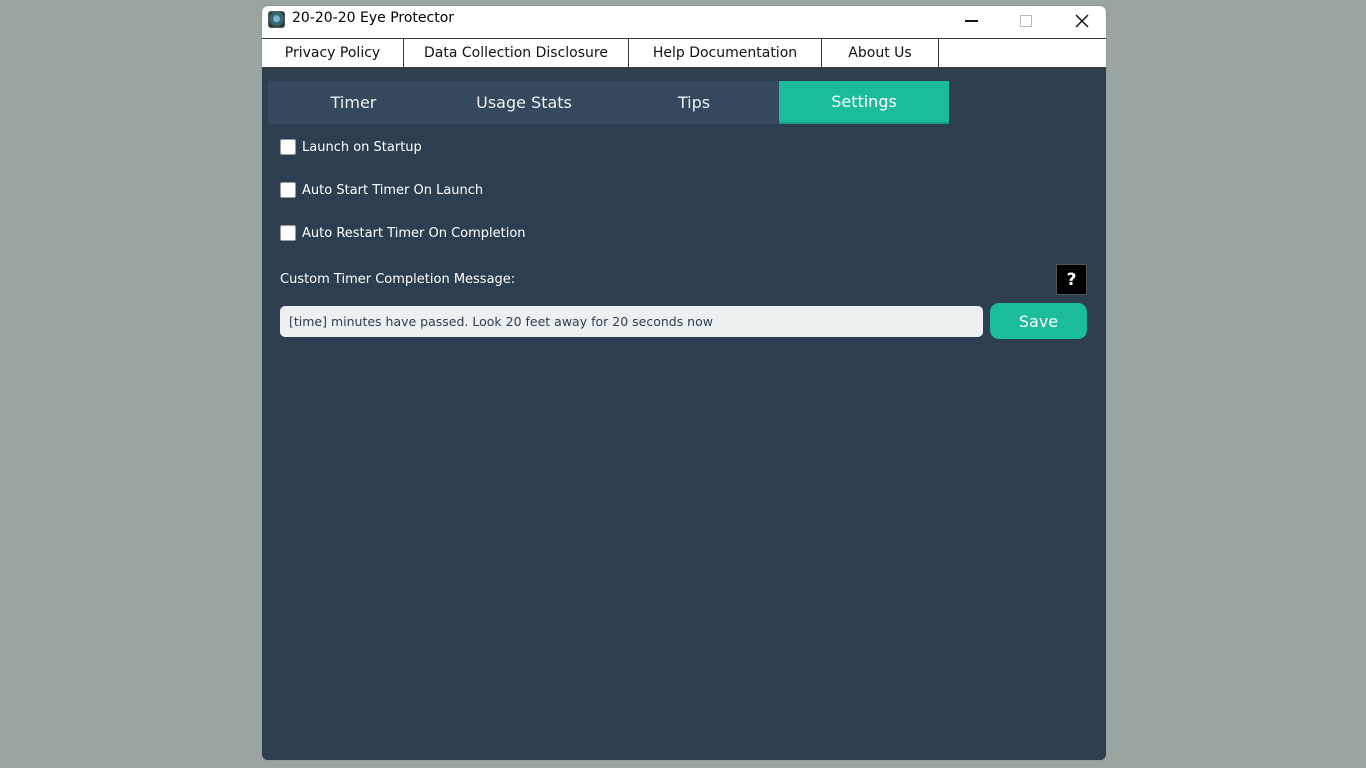  Describe the element at coordinates (373, 18) in the screenshot. I see `window-title: 20-20-20 Eye Protector` at that location.